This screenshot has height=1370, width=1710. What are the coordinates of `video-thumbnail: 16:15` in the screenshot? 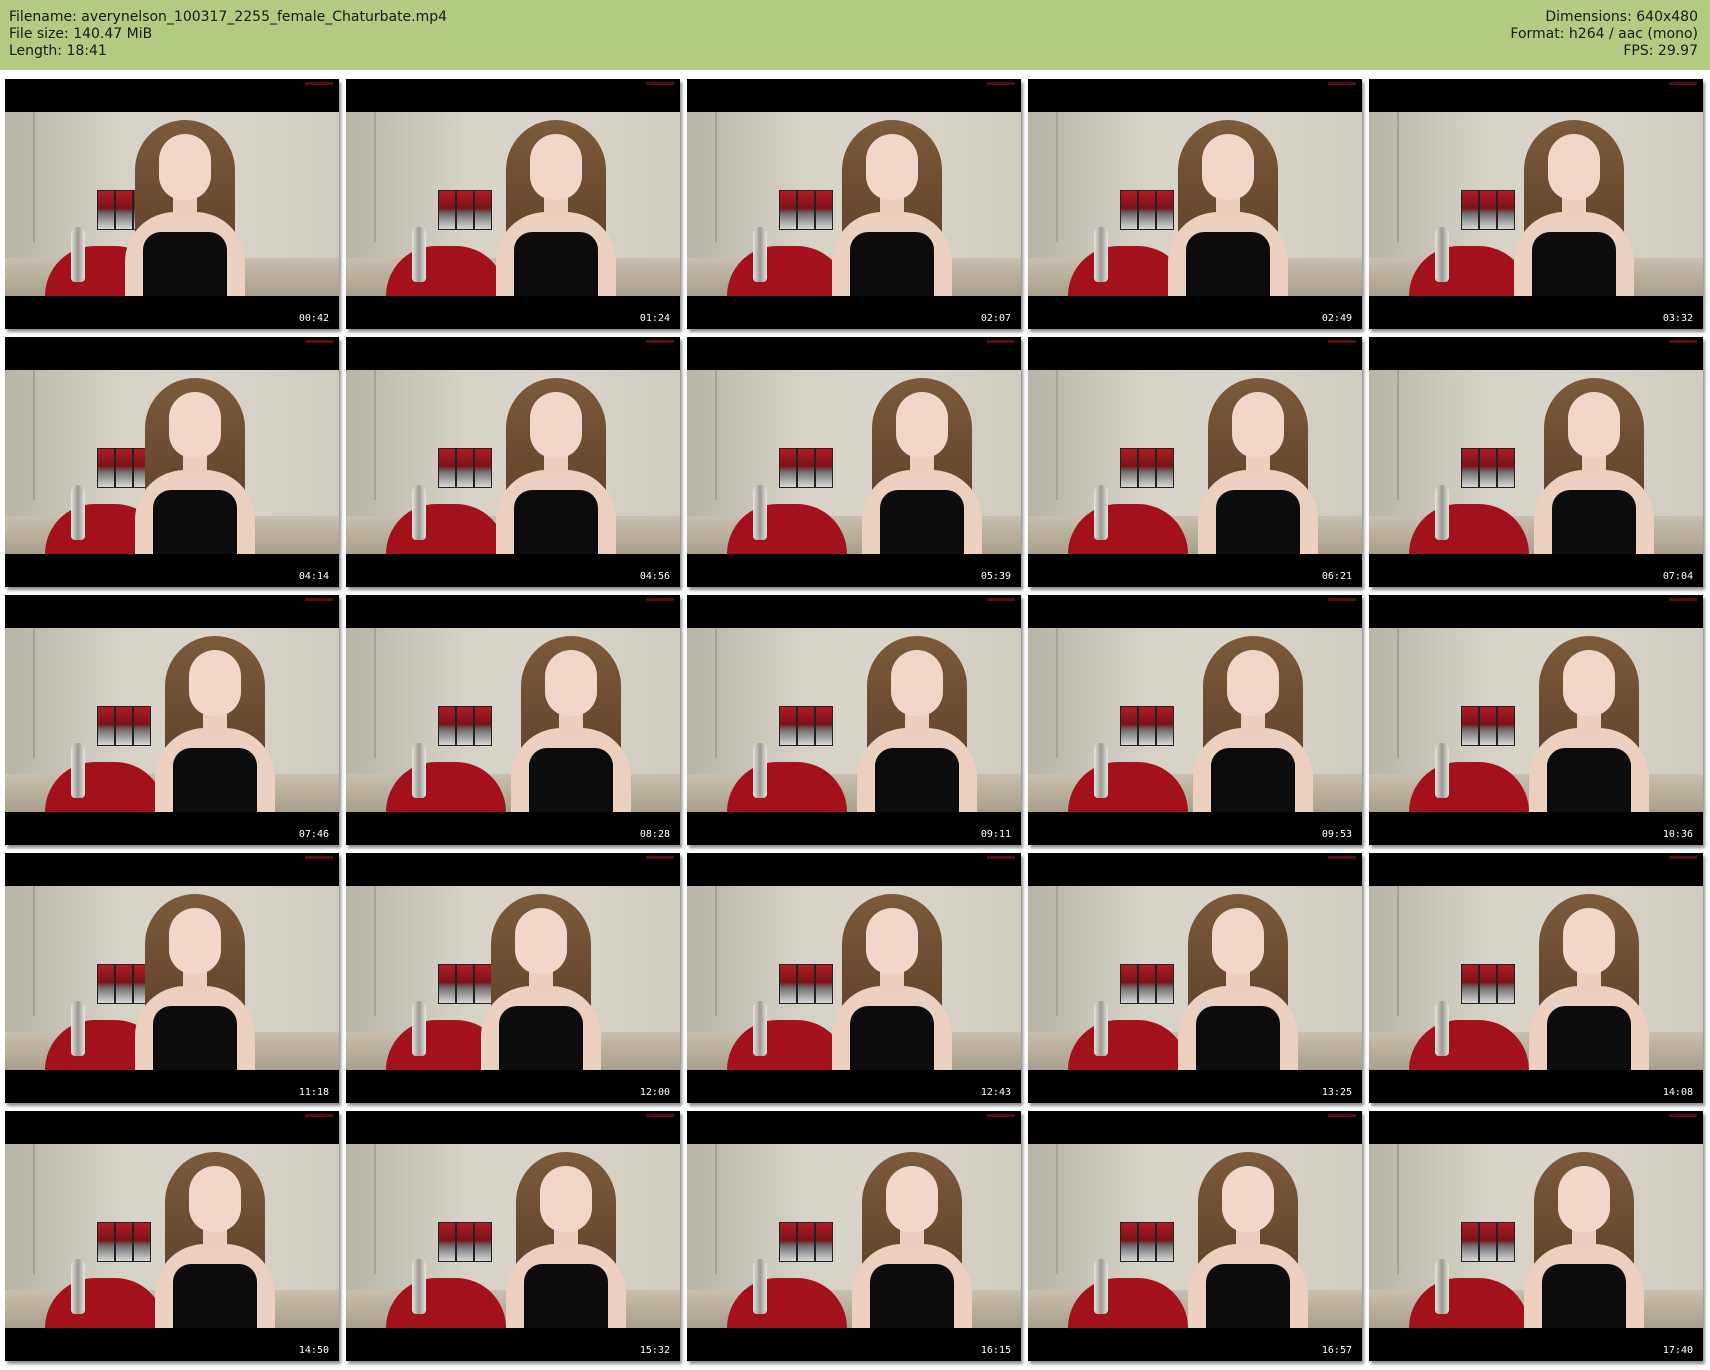 It's located at (854, 1236).